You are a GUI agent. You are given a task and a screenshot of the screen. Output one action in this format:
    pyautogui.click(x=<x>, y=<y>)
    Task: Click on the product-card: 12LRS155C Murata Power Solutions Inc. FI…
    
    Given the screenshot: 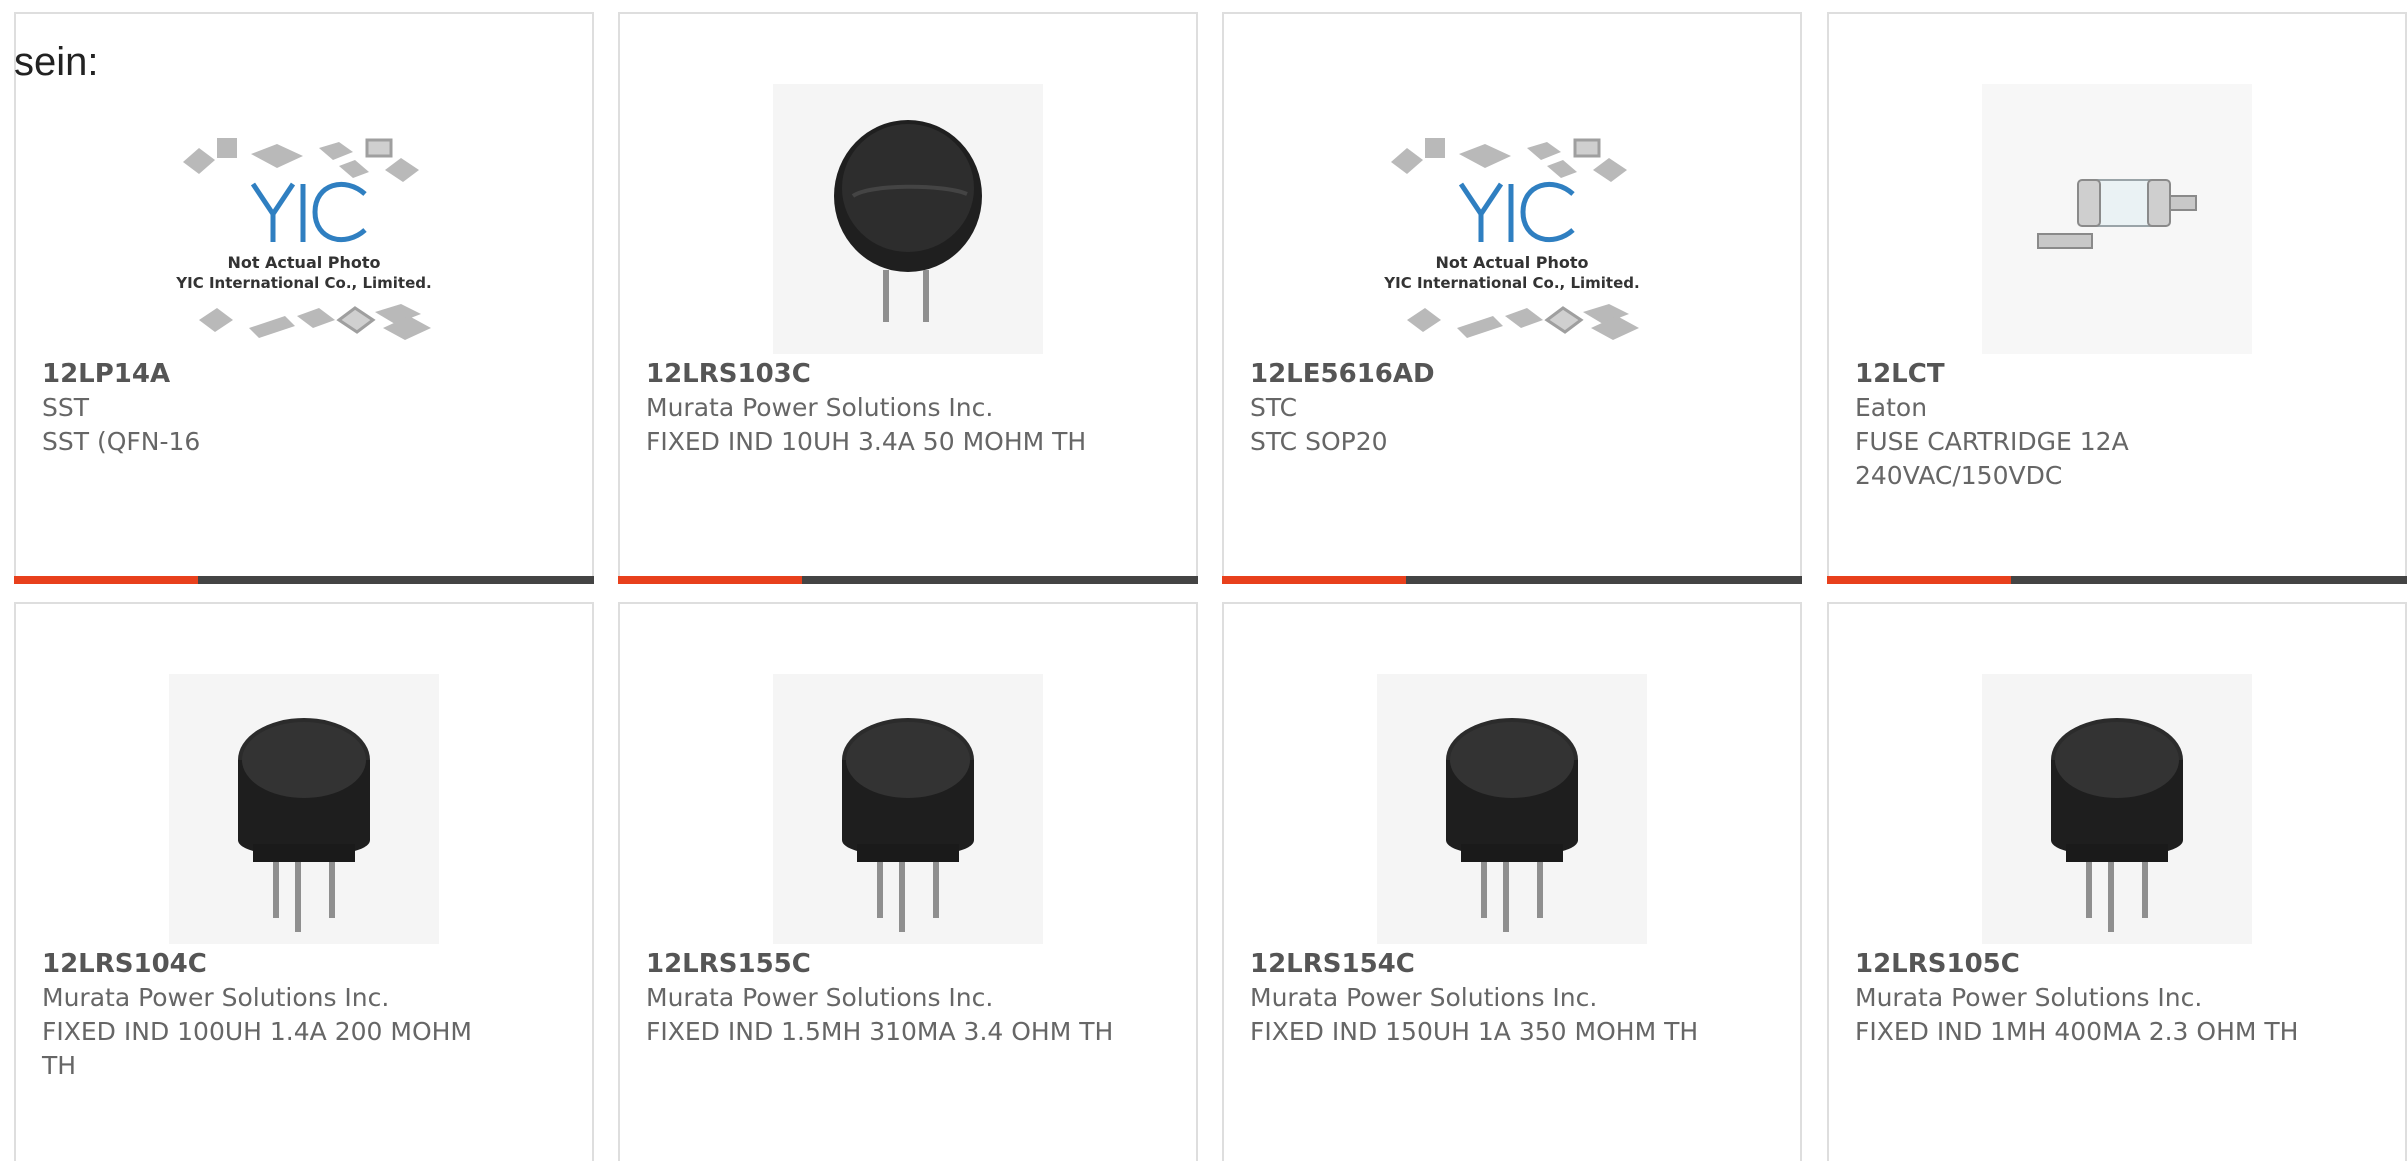 What is the action you would take?
    pyautogui.click(x=908, y=881)
    